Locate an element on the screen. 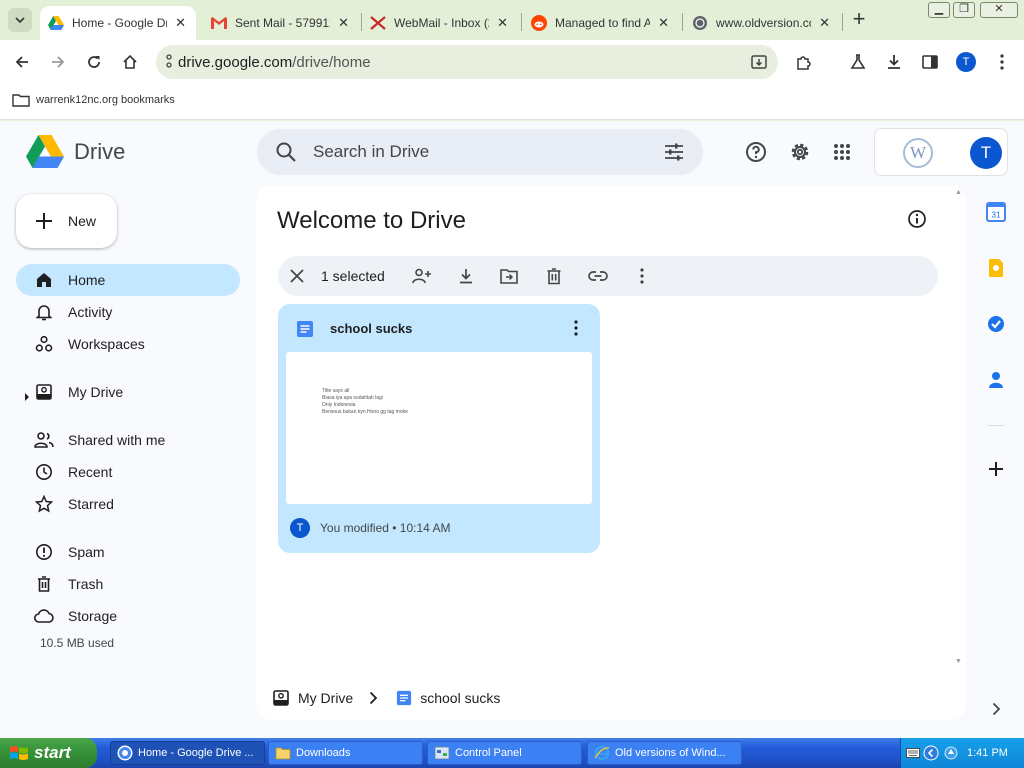 This screenshot has height=768, width=1024. account-avatar: T is located at coordinates (986, 153).